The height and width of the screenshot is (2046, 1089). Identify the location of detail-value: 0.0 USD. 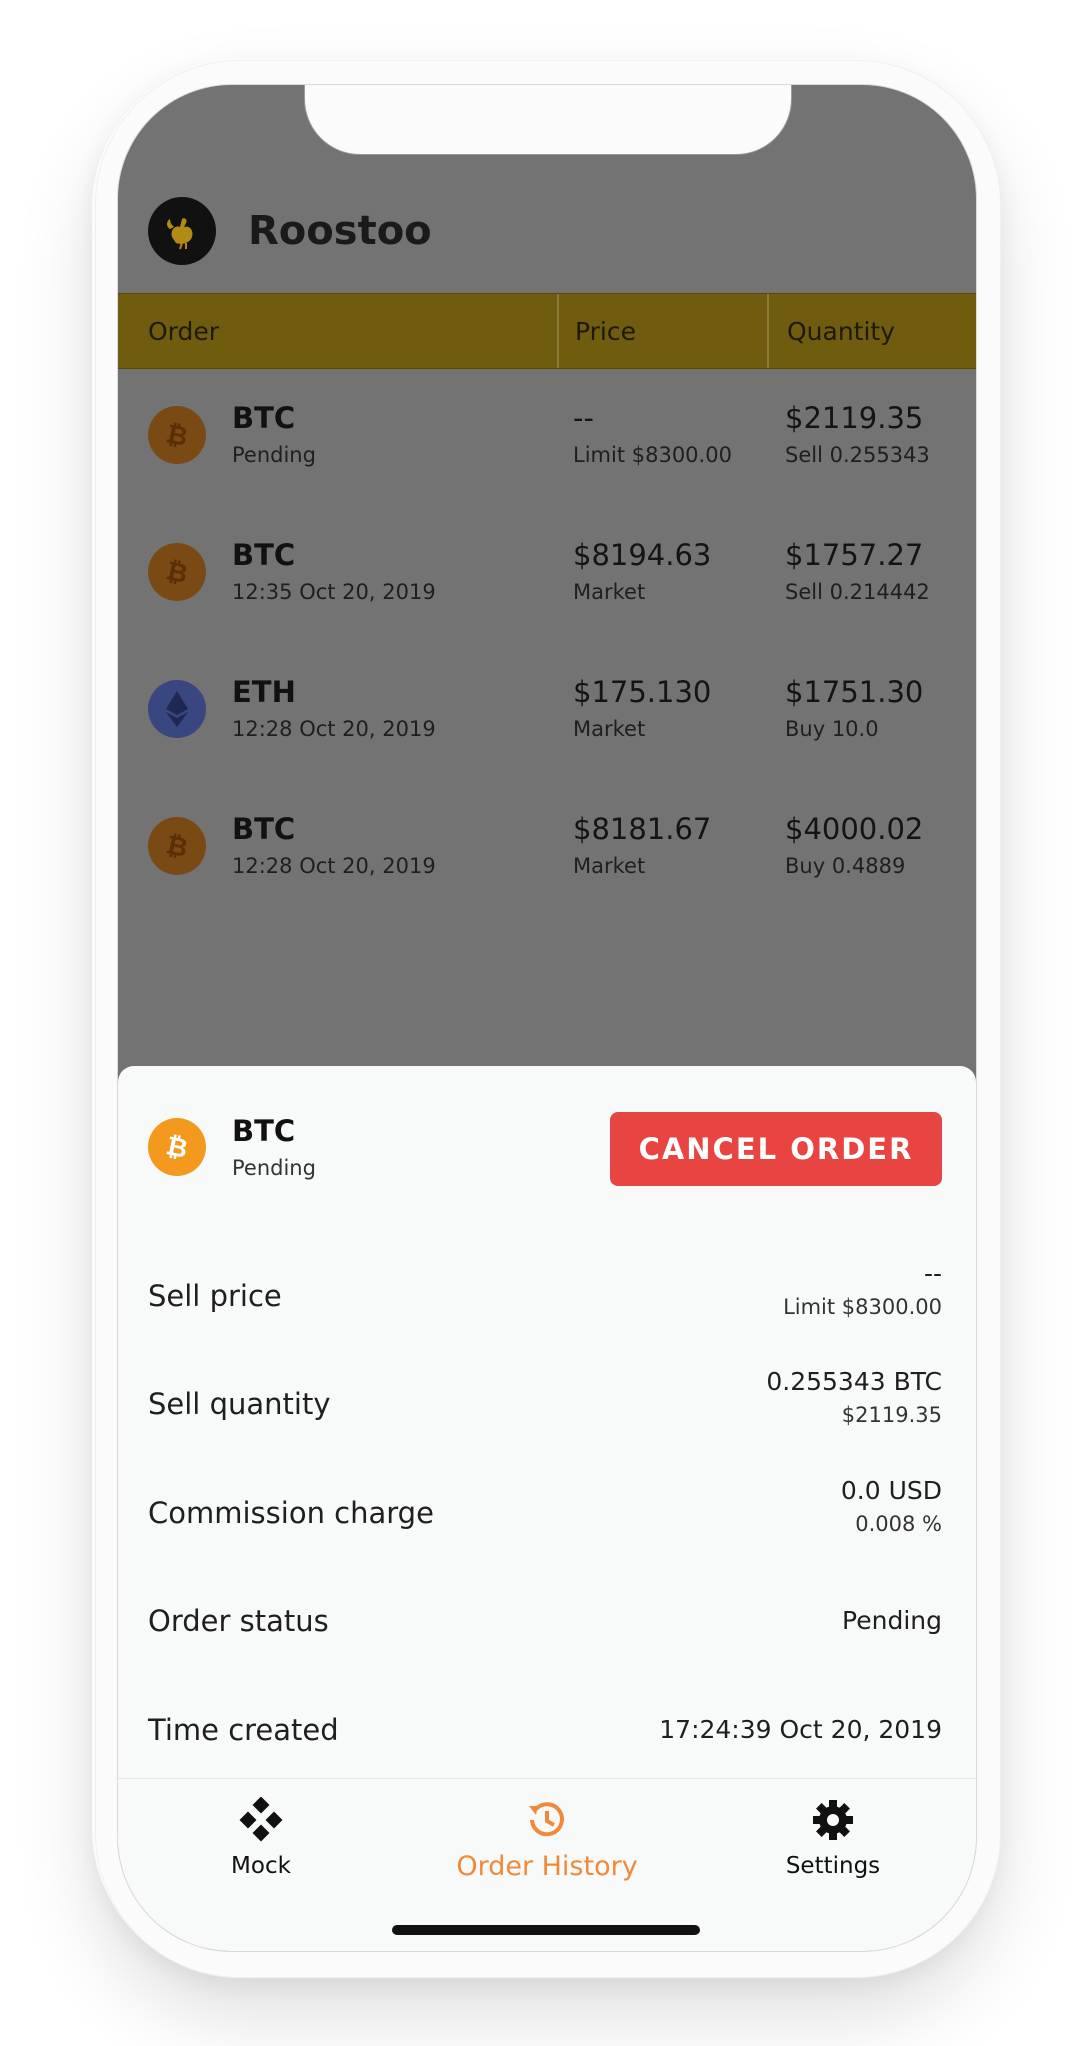
(891, 1490).